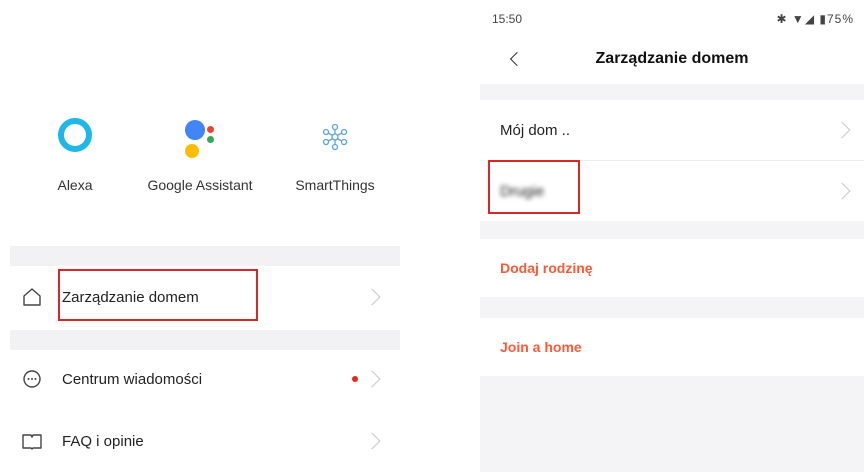 This screenshot has width=864, height=472. I want to click on menu-item-faq: FAQ i opinie, so click(205, 441).